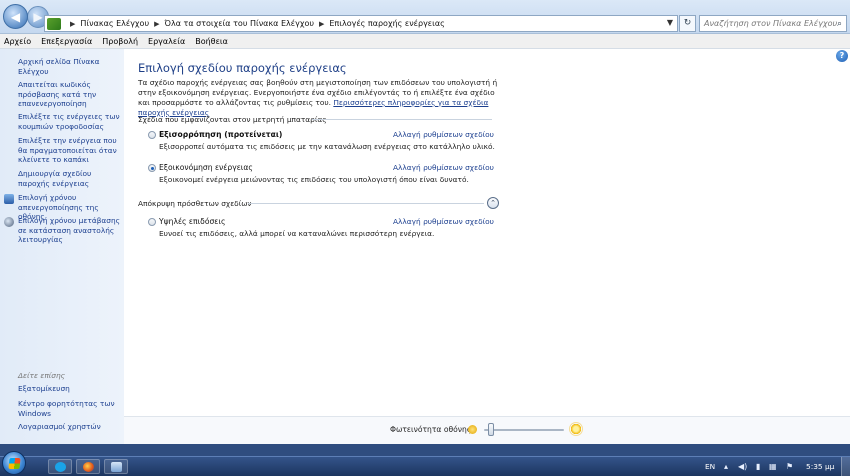 This screenshot has width=850, height=476. I want to click on breadcrumb-control-panel: Πίνακας Ελέγχου, so click(114, 23).